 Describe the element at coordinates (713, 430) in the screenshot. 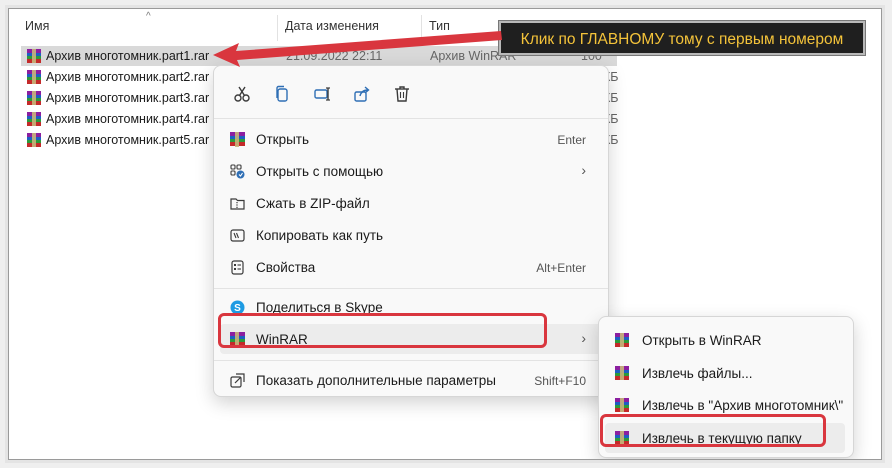

I see `extract-here-highlight-outline` at that location.